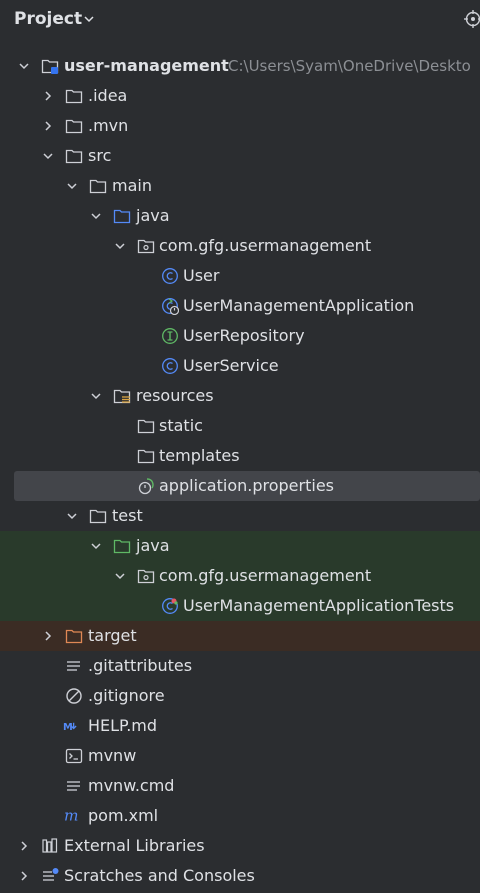 The image size is (480, 893). Describe the element at coordinates (170, 606) in the screenshot. I see `test-class-icon` at that location.